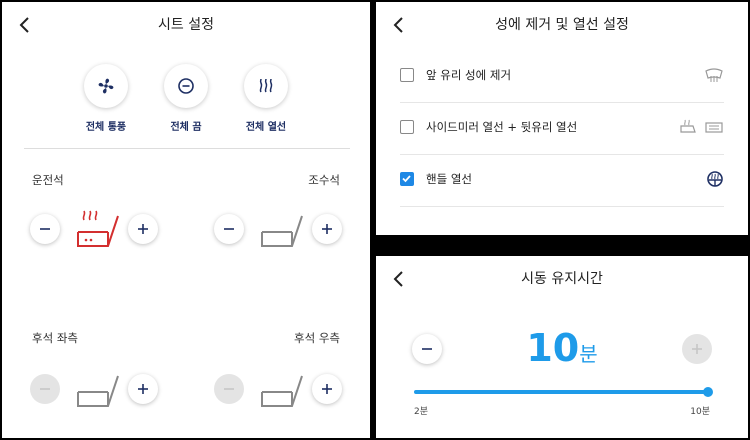 The width and height of the screenshot is (750, 440). What do you see at coordinates (266, 98) in the screenshot?
I see `all-heat-button: 전체 열선` at bounding box center [266, 98].